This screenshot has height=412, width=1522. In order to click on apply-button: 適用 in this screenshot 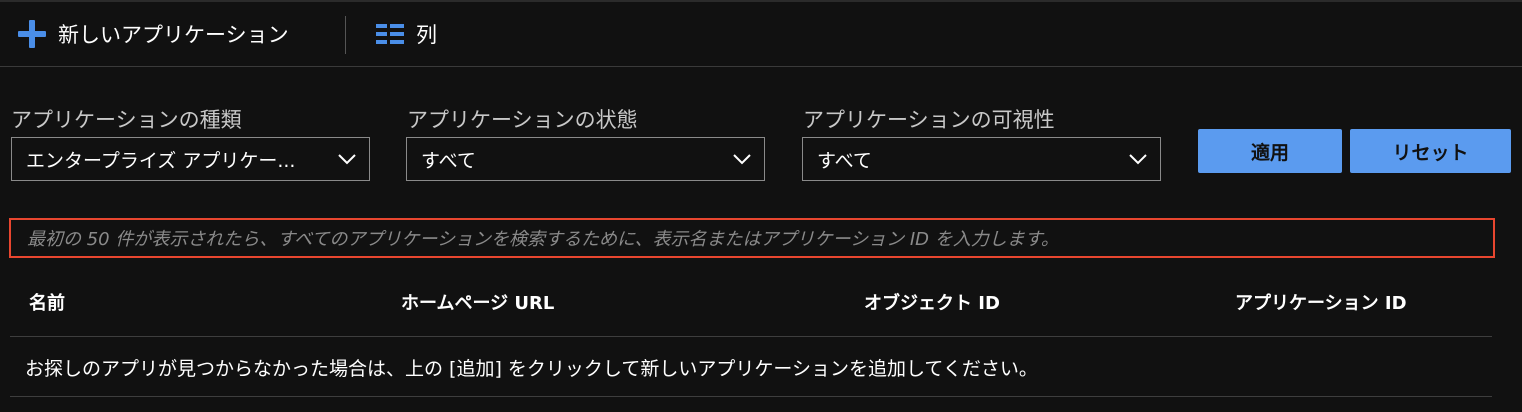, I will do `click(1270, 151)`.